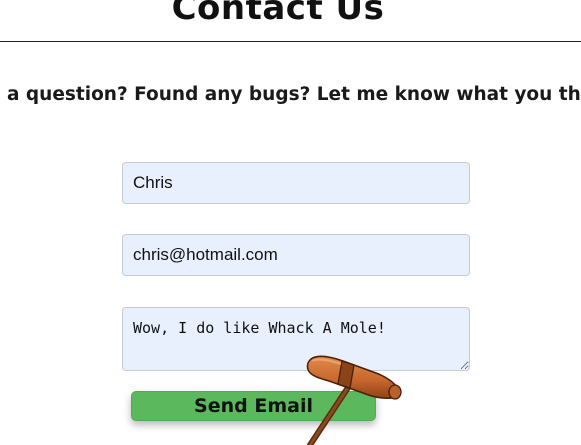  Describe the element at coordinates (296, 183) in the screenshot. I see `name-field` at that location.